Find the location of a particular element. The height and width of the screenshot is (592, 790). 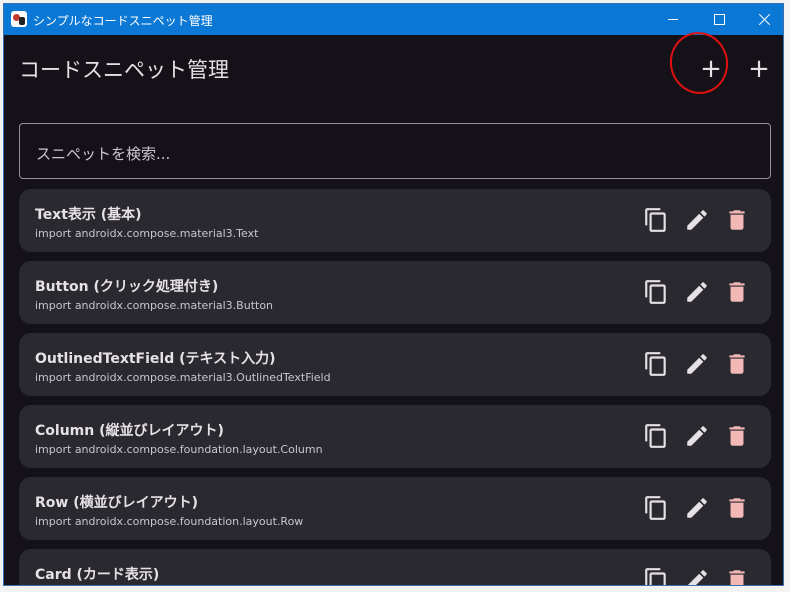

window-title: シンプルなコードスニペット管理 is located at coordinates (123, 21).